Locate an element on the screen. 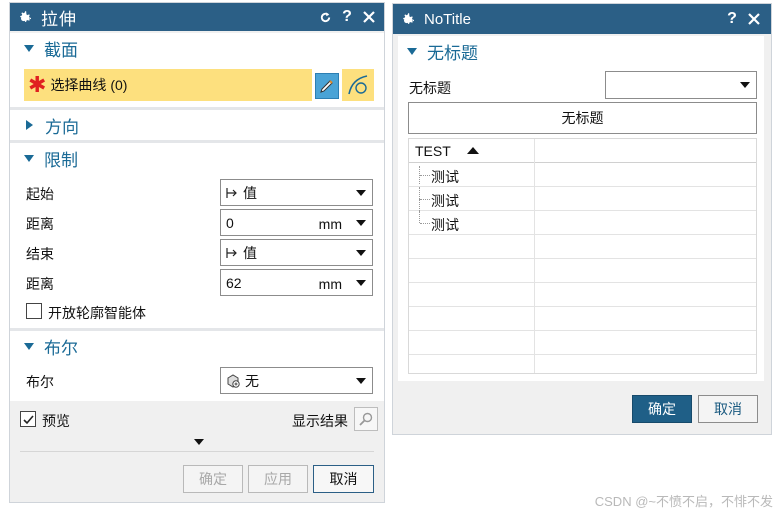 The height and width of the screenshot is (515, 779). notitle-section-header: 无标题 is located at coordinates (581, 51).